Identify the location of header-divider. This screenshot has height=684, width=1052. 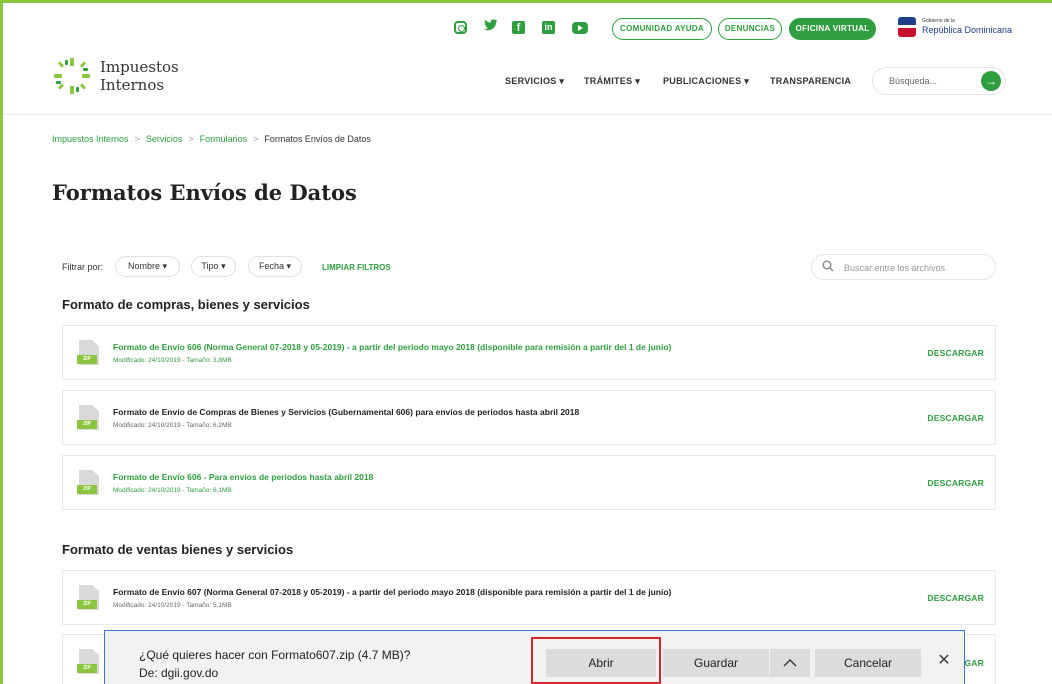
(527, 114).